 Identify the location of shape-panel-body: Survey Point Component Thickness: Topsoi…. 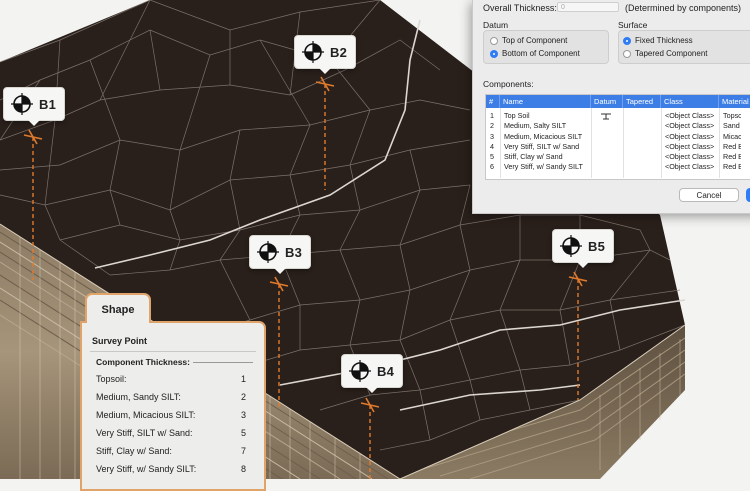
(173, 406).